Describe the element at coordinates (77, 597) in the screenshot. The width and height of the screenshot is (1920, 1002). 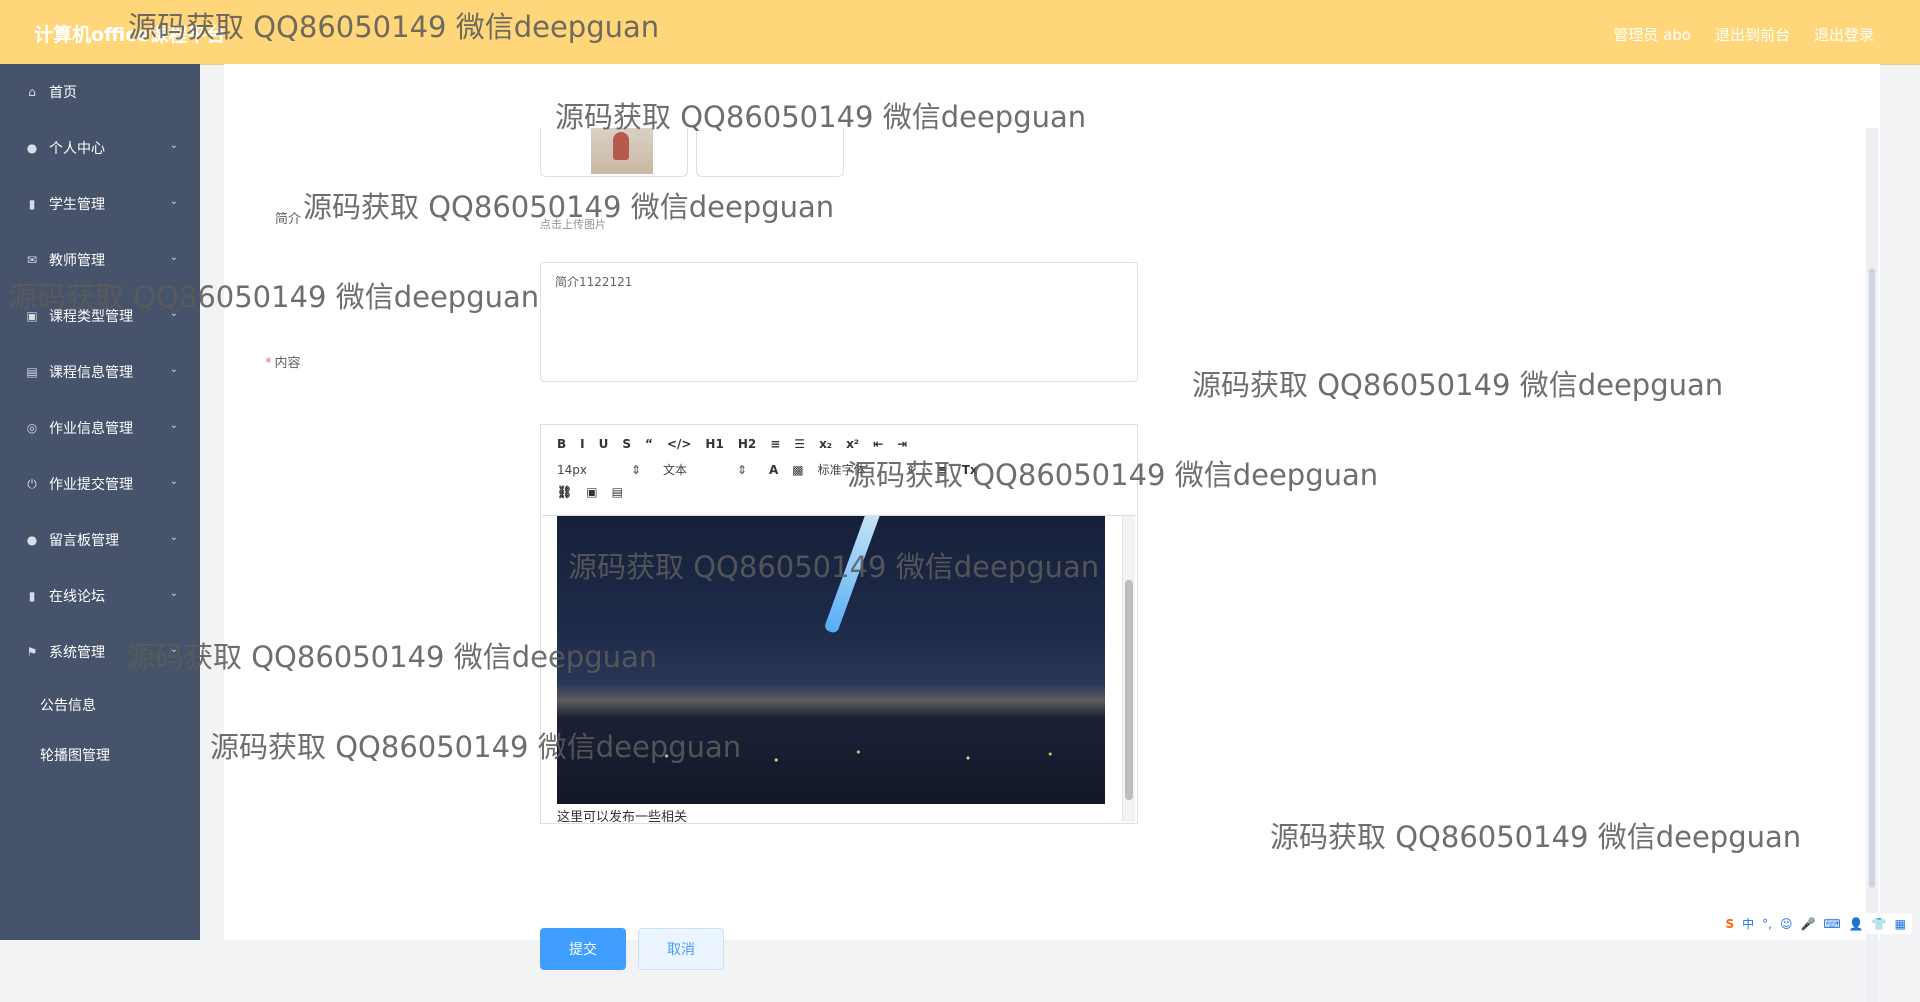
I see `sidebar-item-label: 在线论坛` at that location.